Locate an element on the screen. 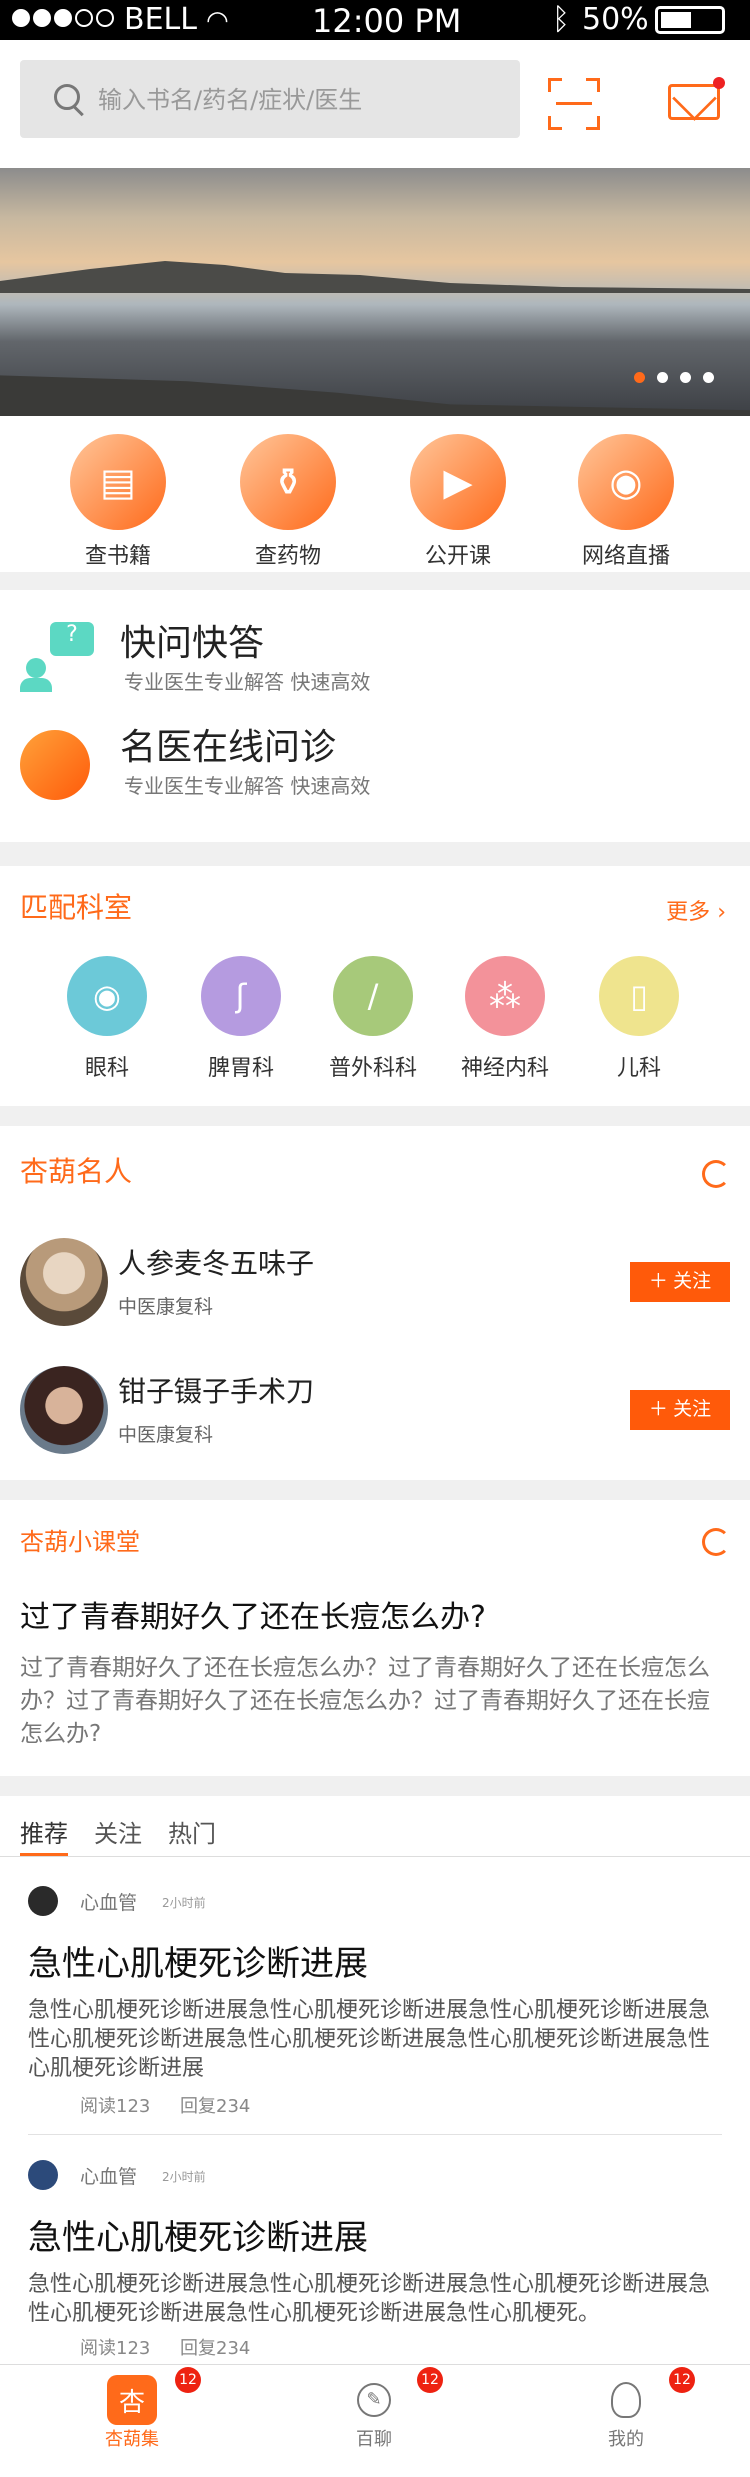 This screenshot has width=750, height=2477. user-icon: 12 is located at coordinates (648, 2396).